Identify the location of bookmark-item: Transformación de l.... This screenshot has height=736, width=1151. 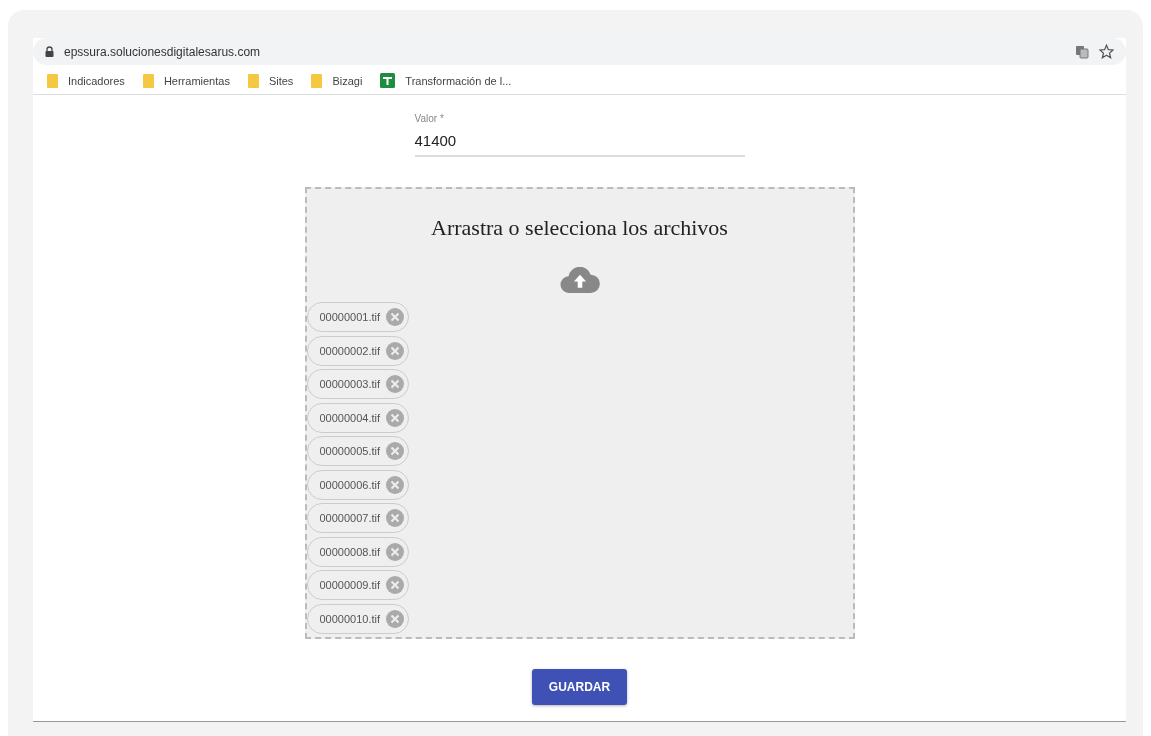
(446, 80).